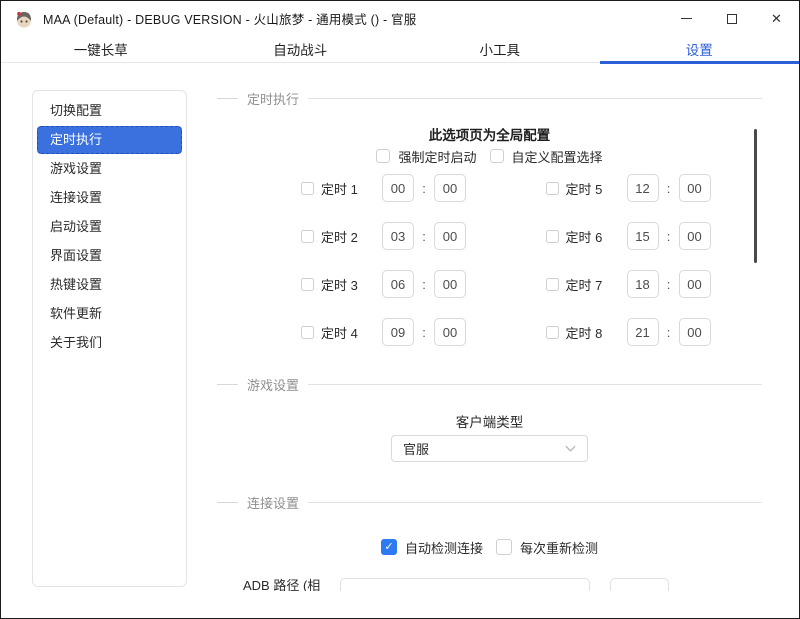  I want to click on timer-row-4: 定时 4 :, so click(409, 332).